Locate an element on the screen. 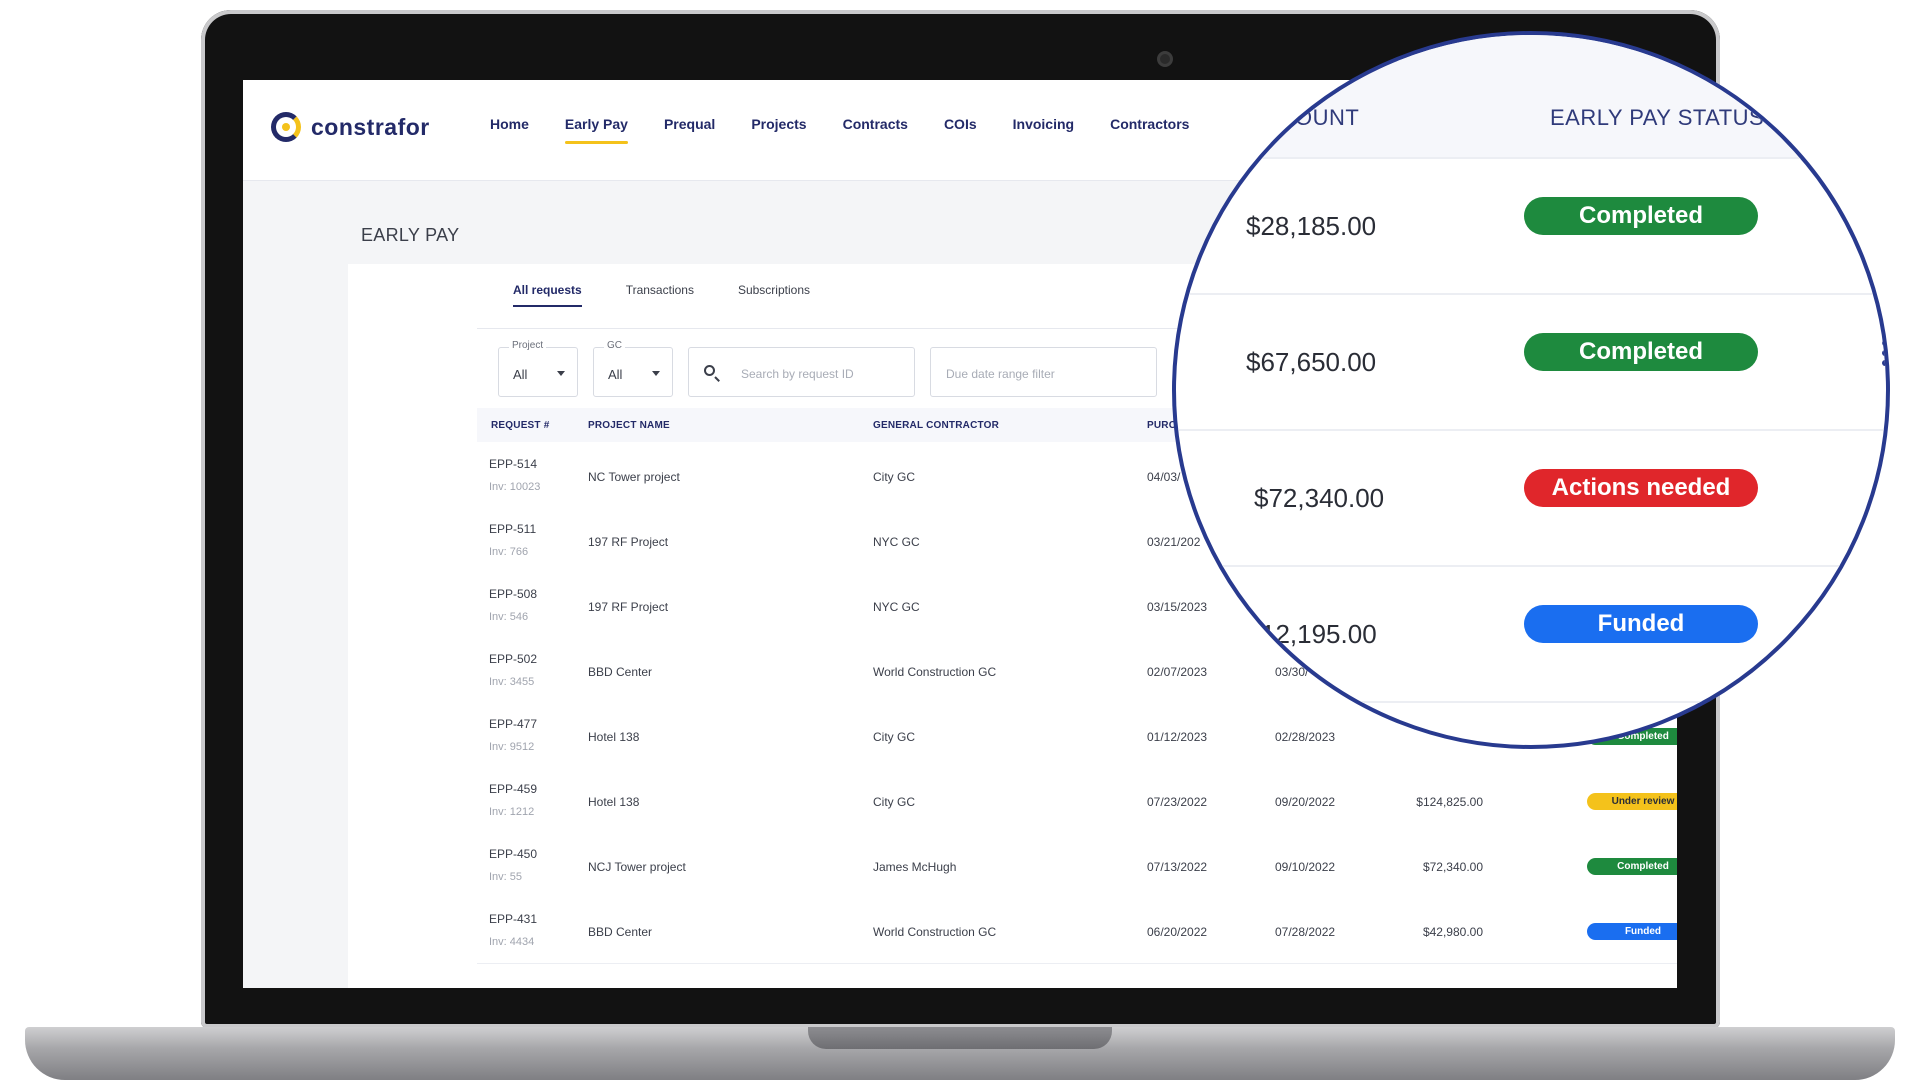 This screenshot has height=1080, width=1920. magnifier-row: $28,185.00 Completed is located at coordinates (1531, 227).